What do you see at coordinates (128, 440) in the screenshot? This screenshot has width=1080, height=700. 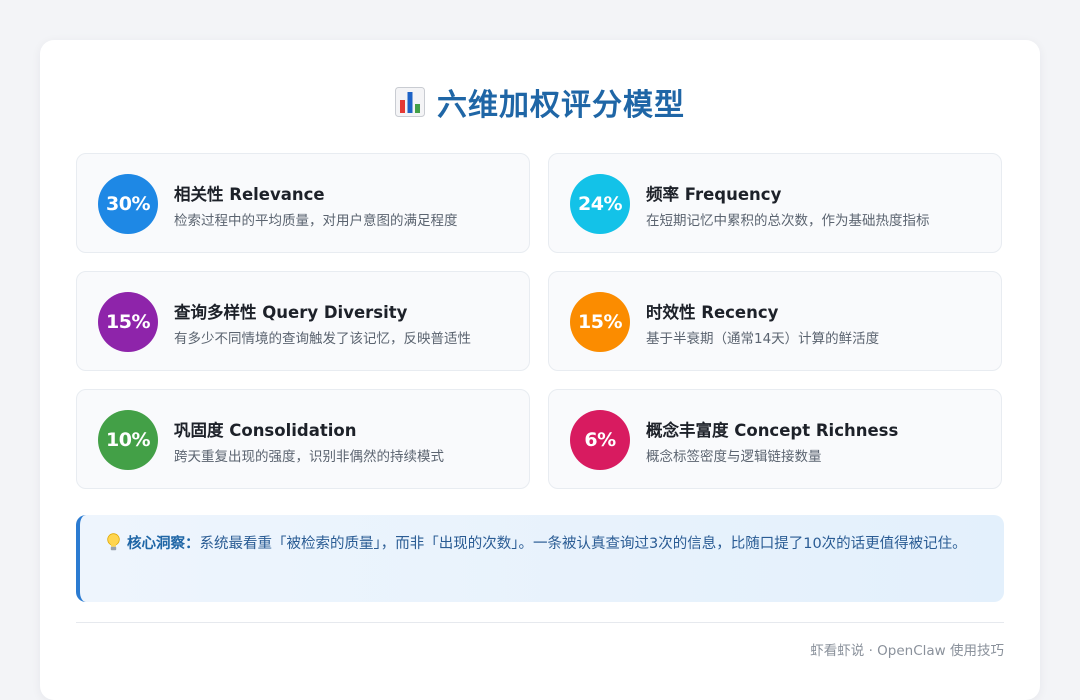 I see `weight-badge: 10%` at bounding box center [128, 440].